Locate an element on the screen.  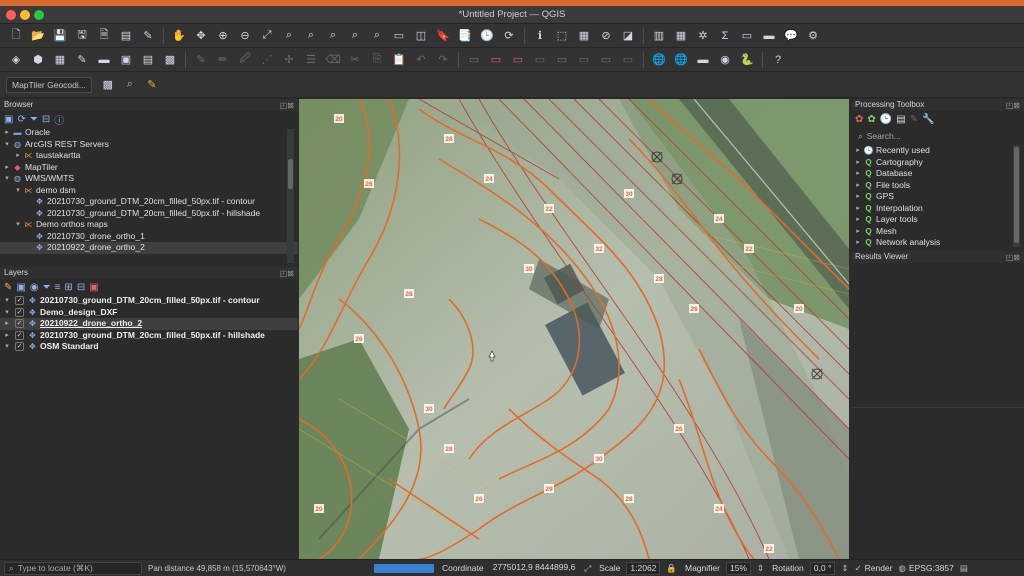
web-globe-icon: 🌐 is located at coordinates (659, 60).